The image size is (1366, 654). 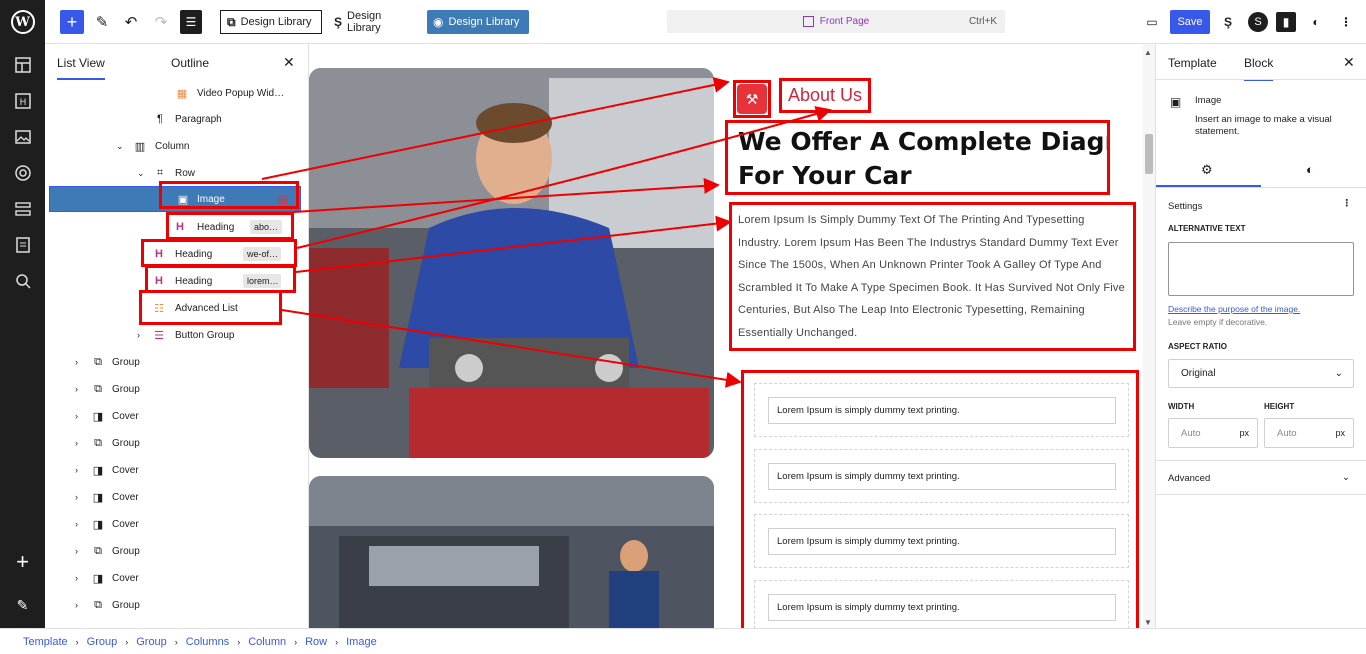 What do you see at coordinates (190, 63) in the screenshot?
I see `tab-outline: Outline` at bounding box center [190, 63].